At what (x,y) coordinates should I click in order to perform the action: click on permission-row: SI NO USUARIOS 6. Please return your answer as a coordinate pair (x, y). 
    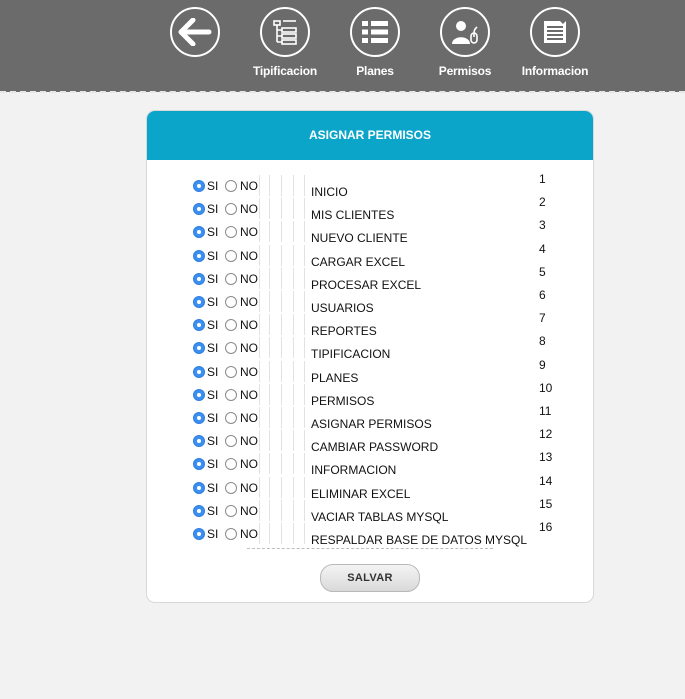
    Looking at the image, I should click on (370, 302).